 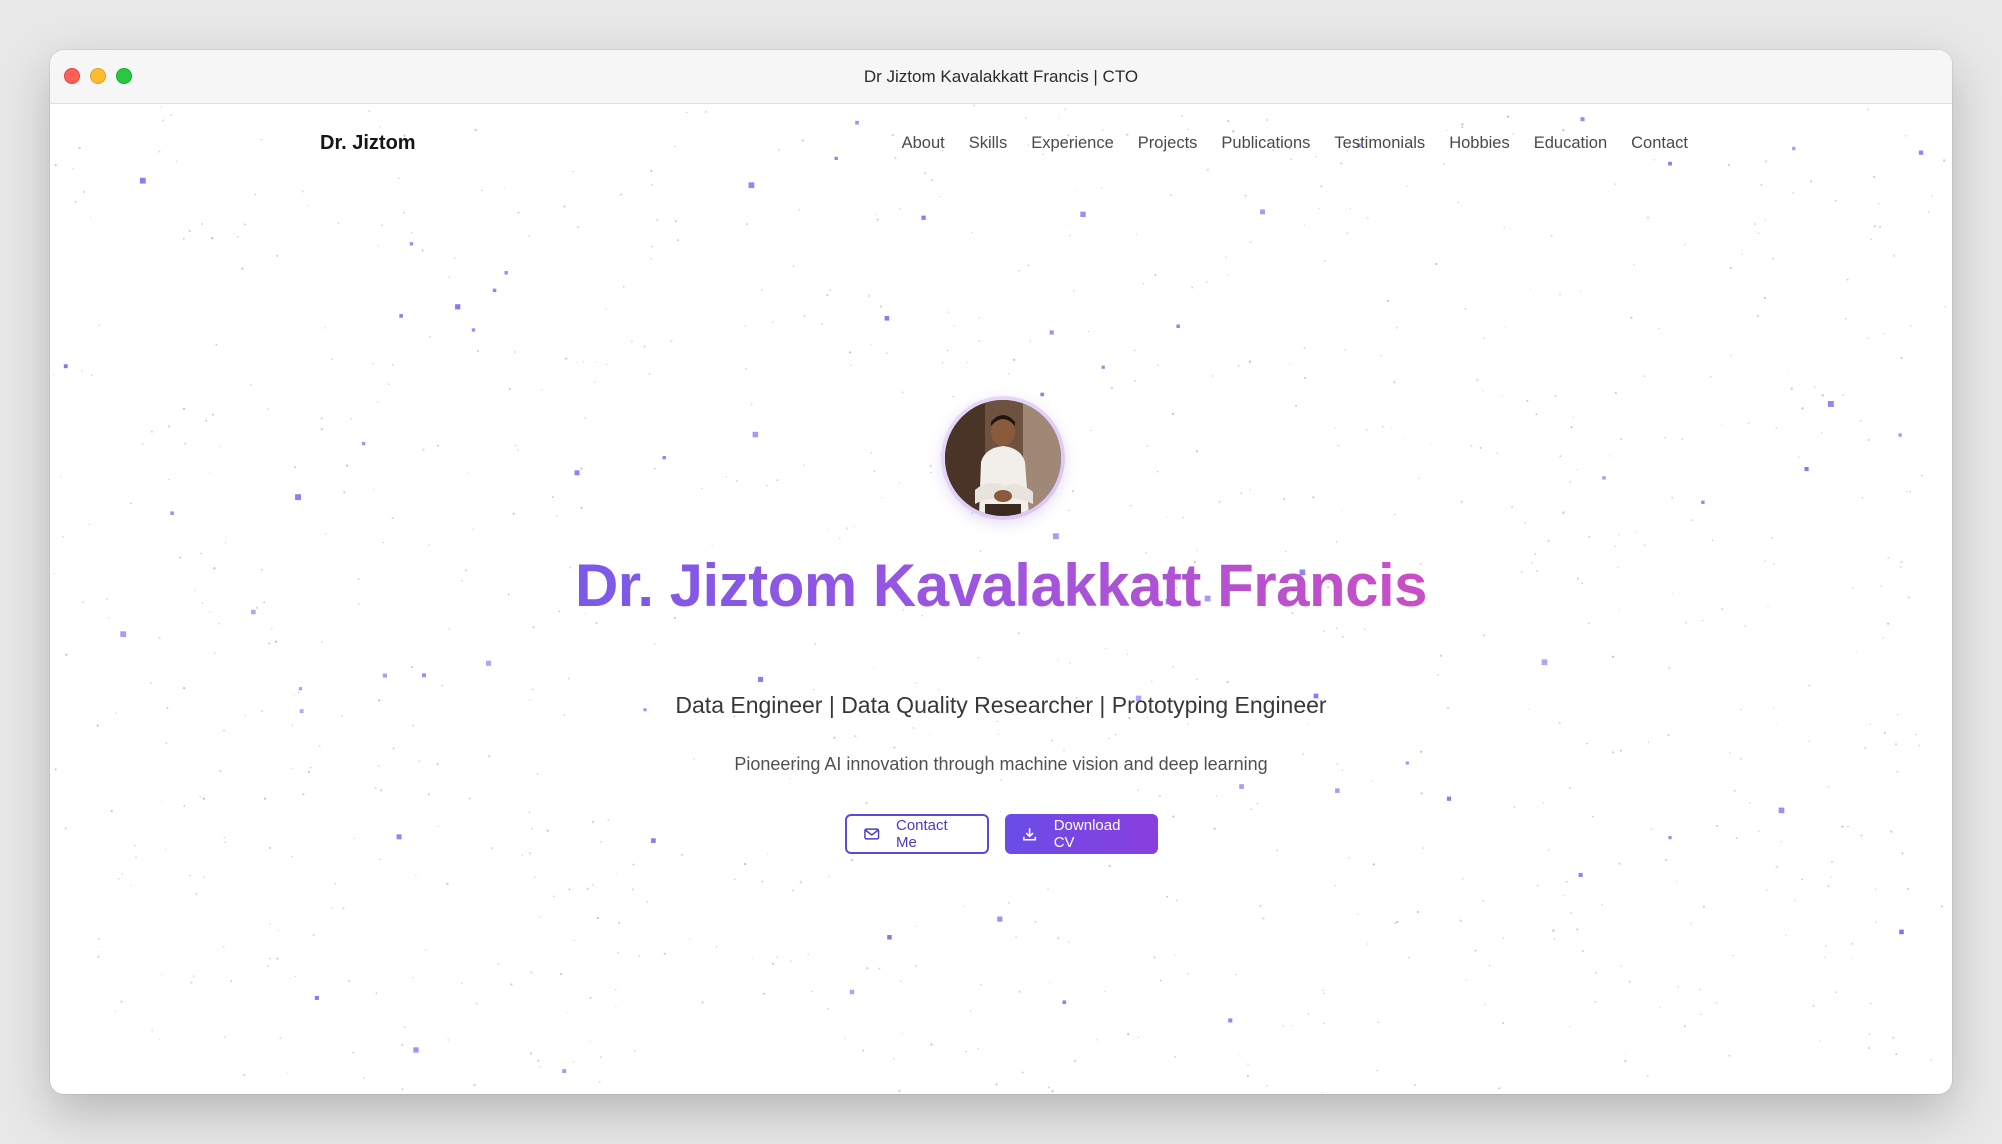 What do you see at coordinates (1029, 834) in the screenshot?
I see `download-icon` at bounding box center [1029, 834].